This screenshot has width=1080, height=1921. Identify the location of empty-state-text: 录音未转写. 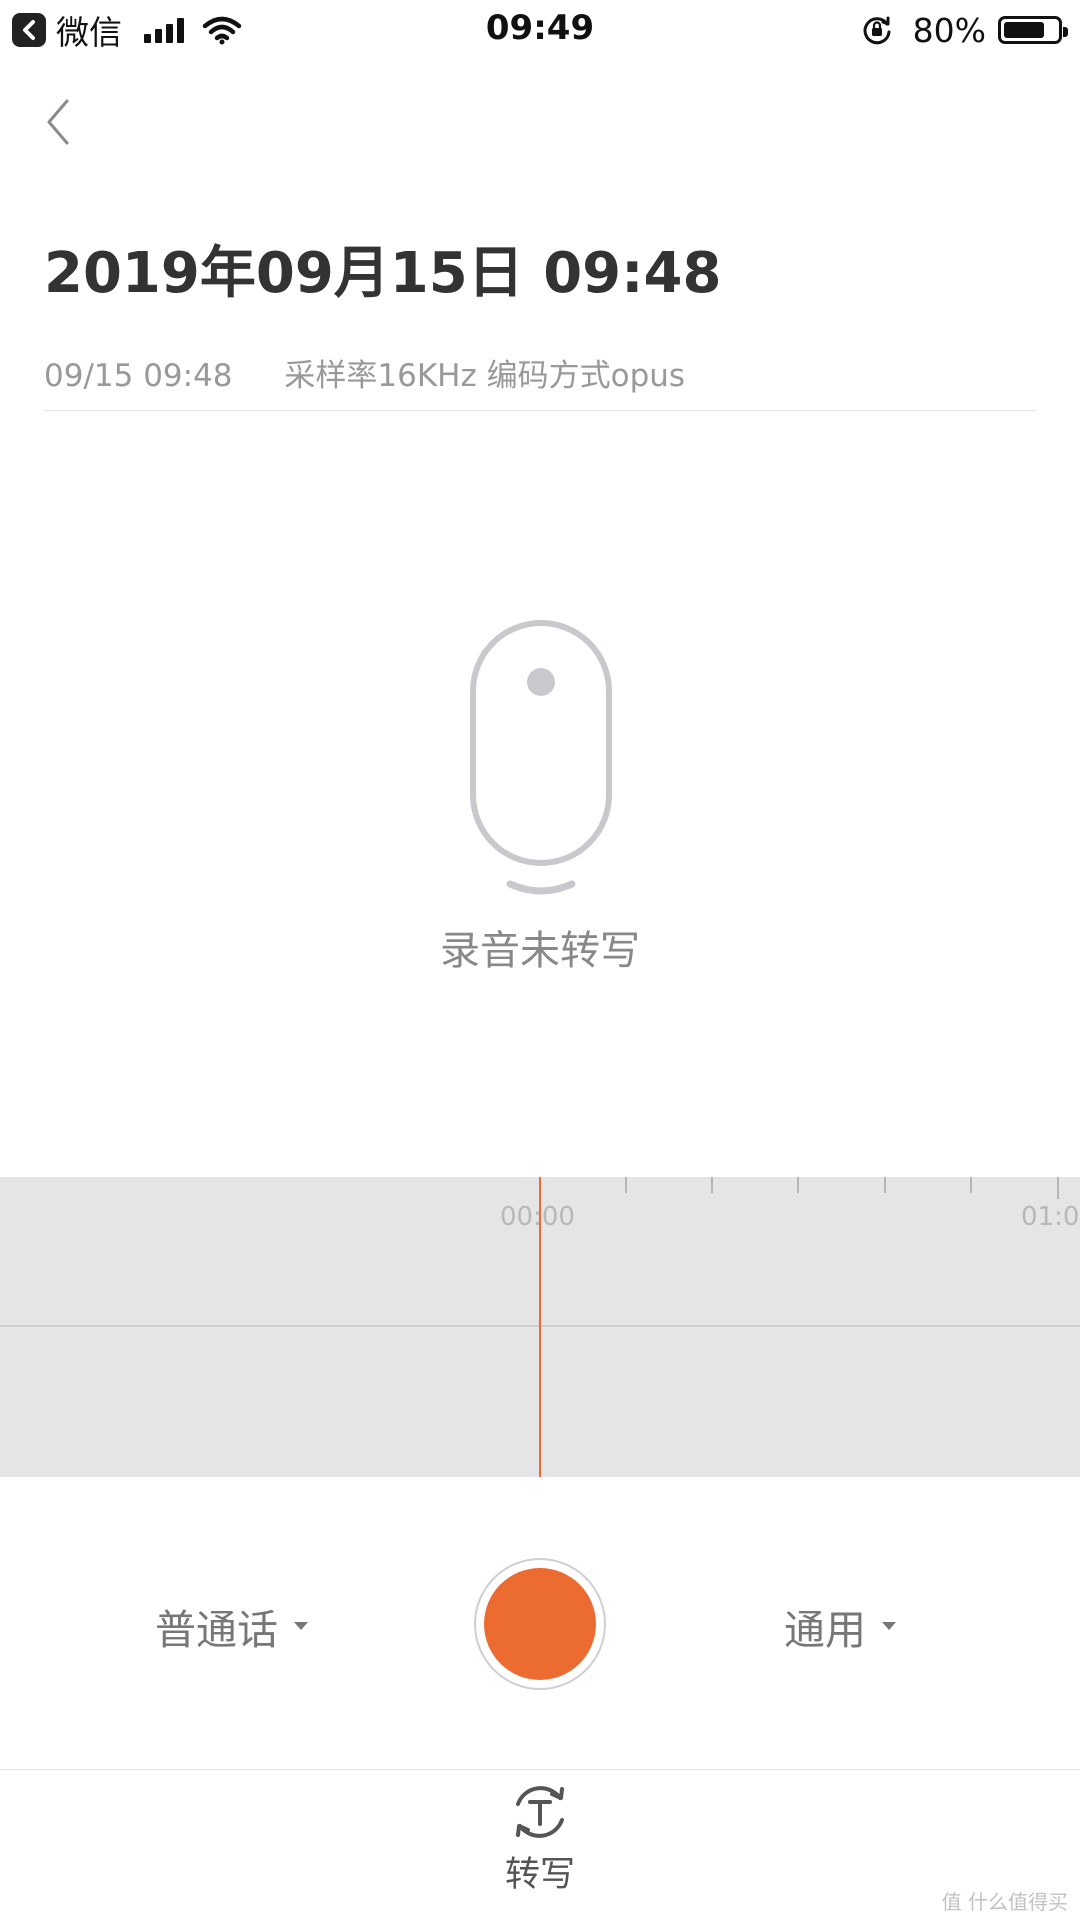
(540, 951).